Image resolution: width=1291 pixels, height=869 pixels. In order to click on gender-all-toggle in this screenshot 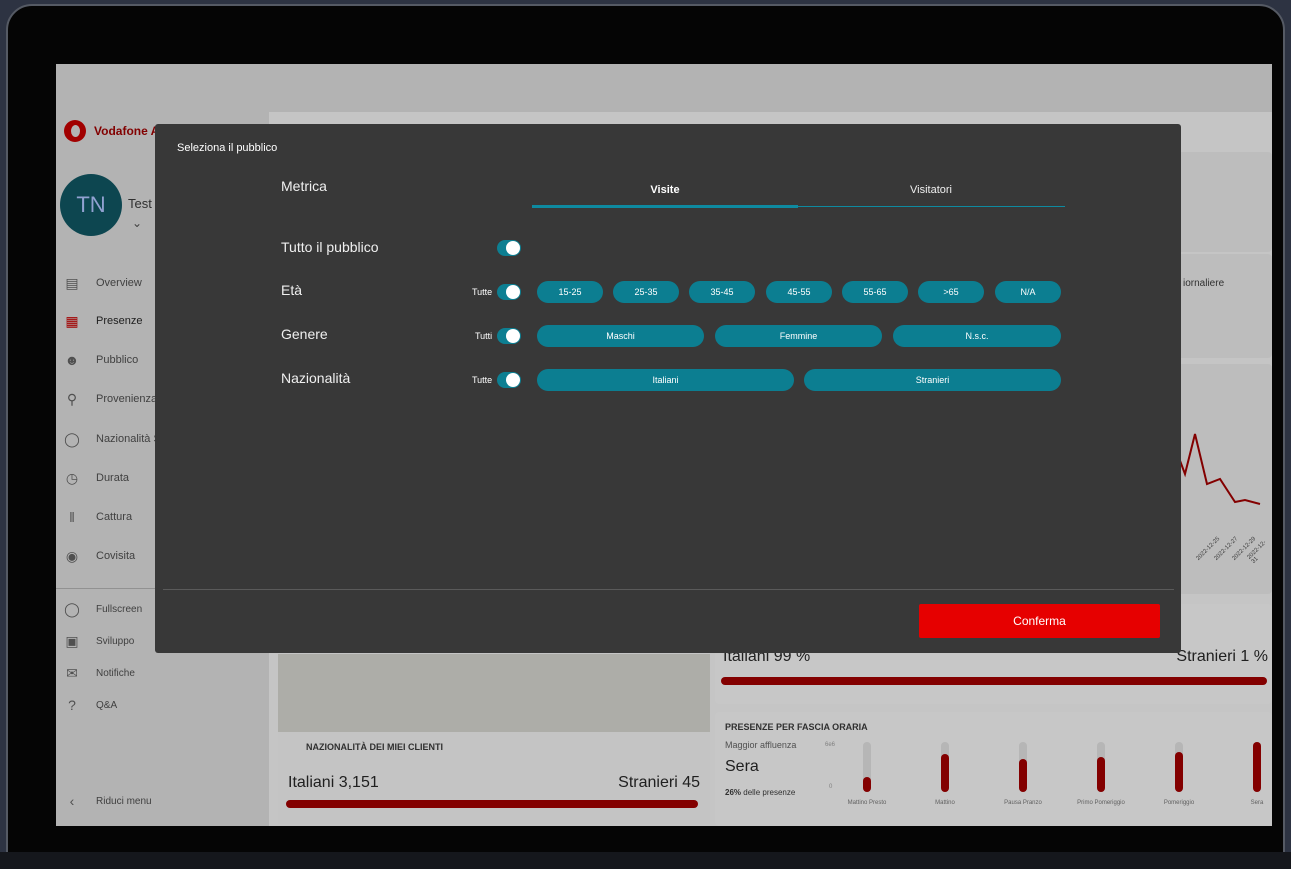, I will do `click(509, 336)`.